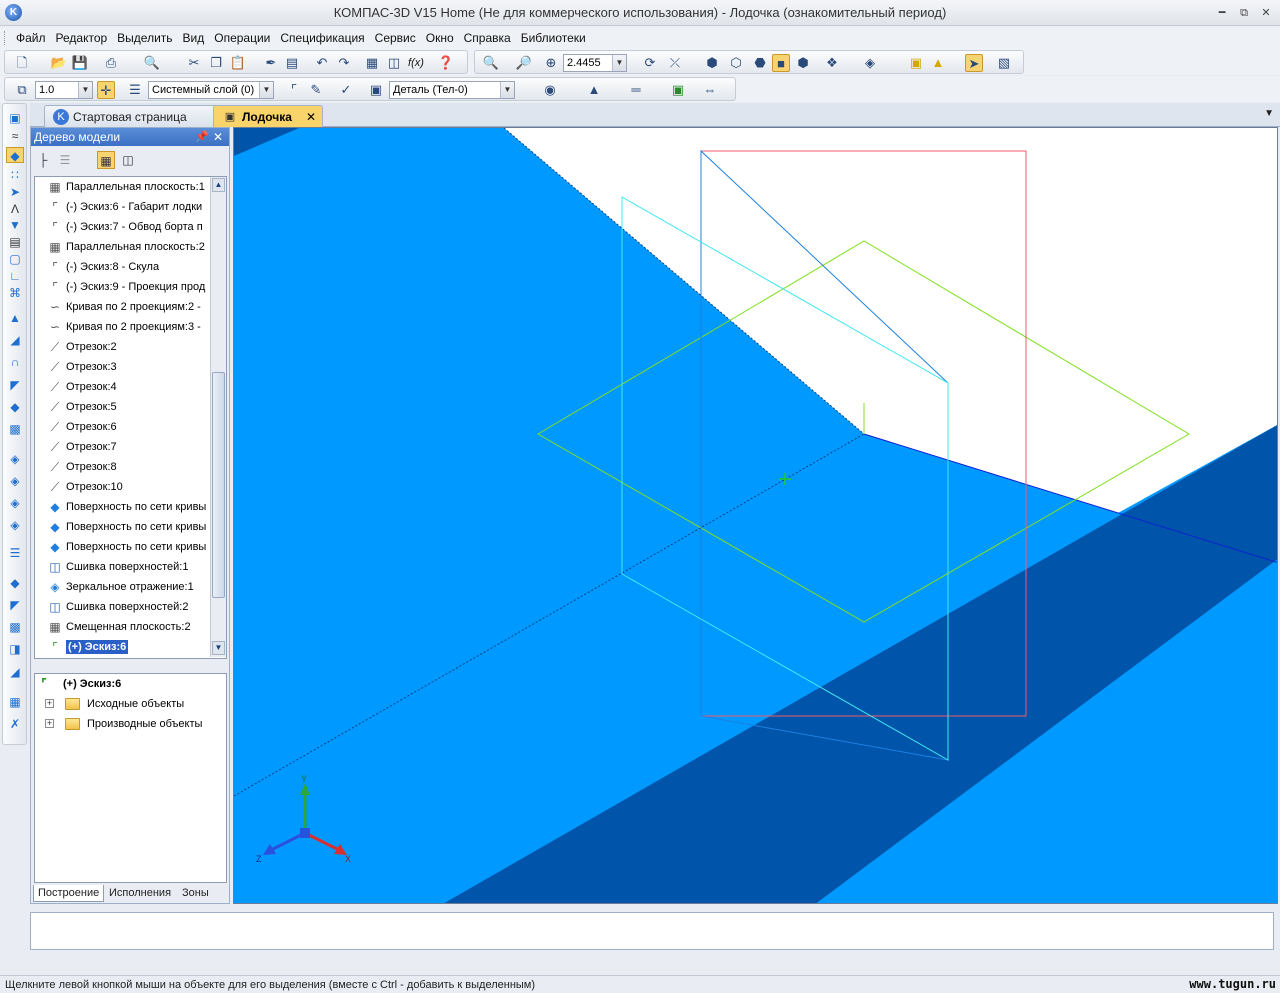 This screenshot has width=1280, height=993. Describe the element at coordinates (65, 160) in the screenshot. I see `tree-list-icon: ☰` at that location.